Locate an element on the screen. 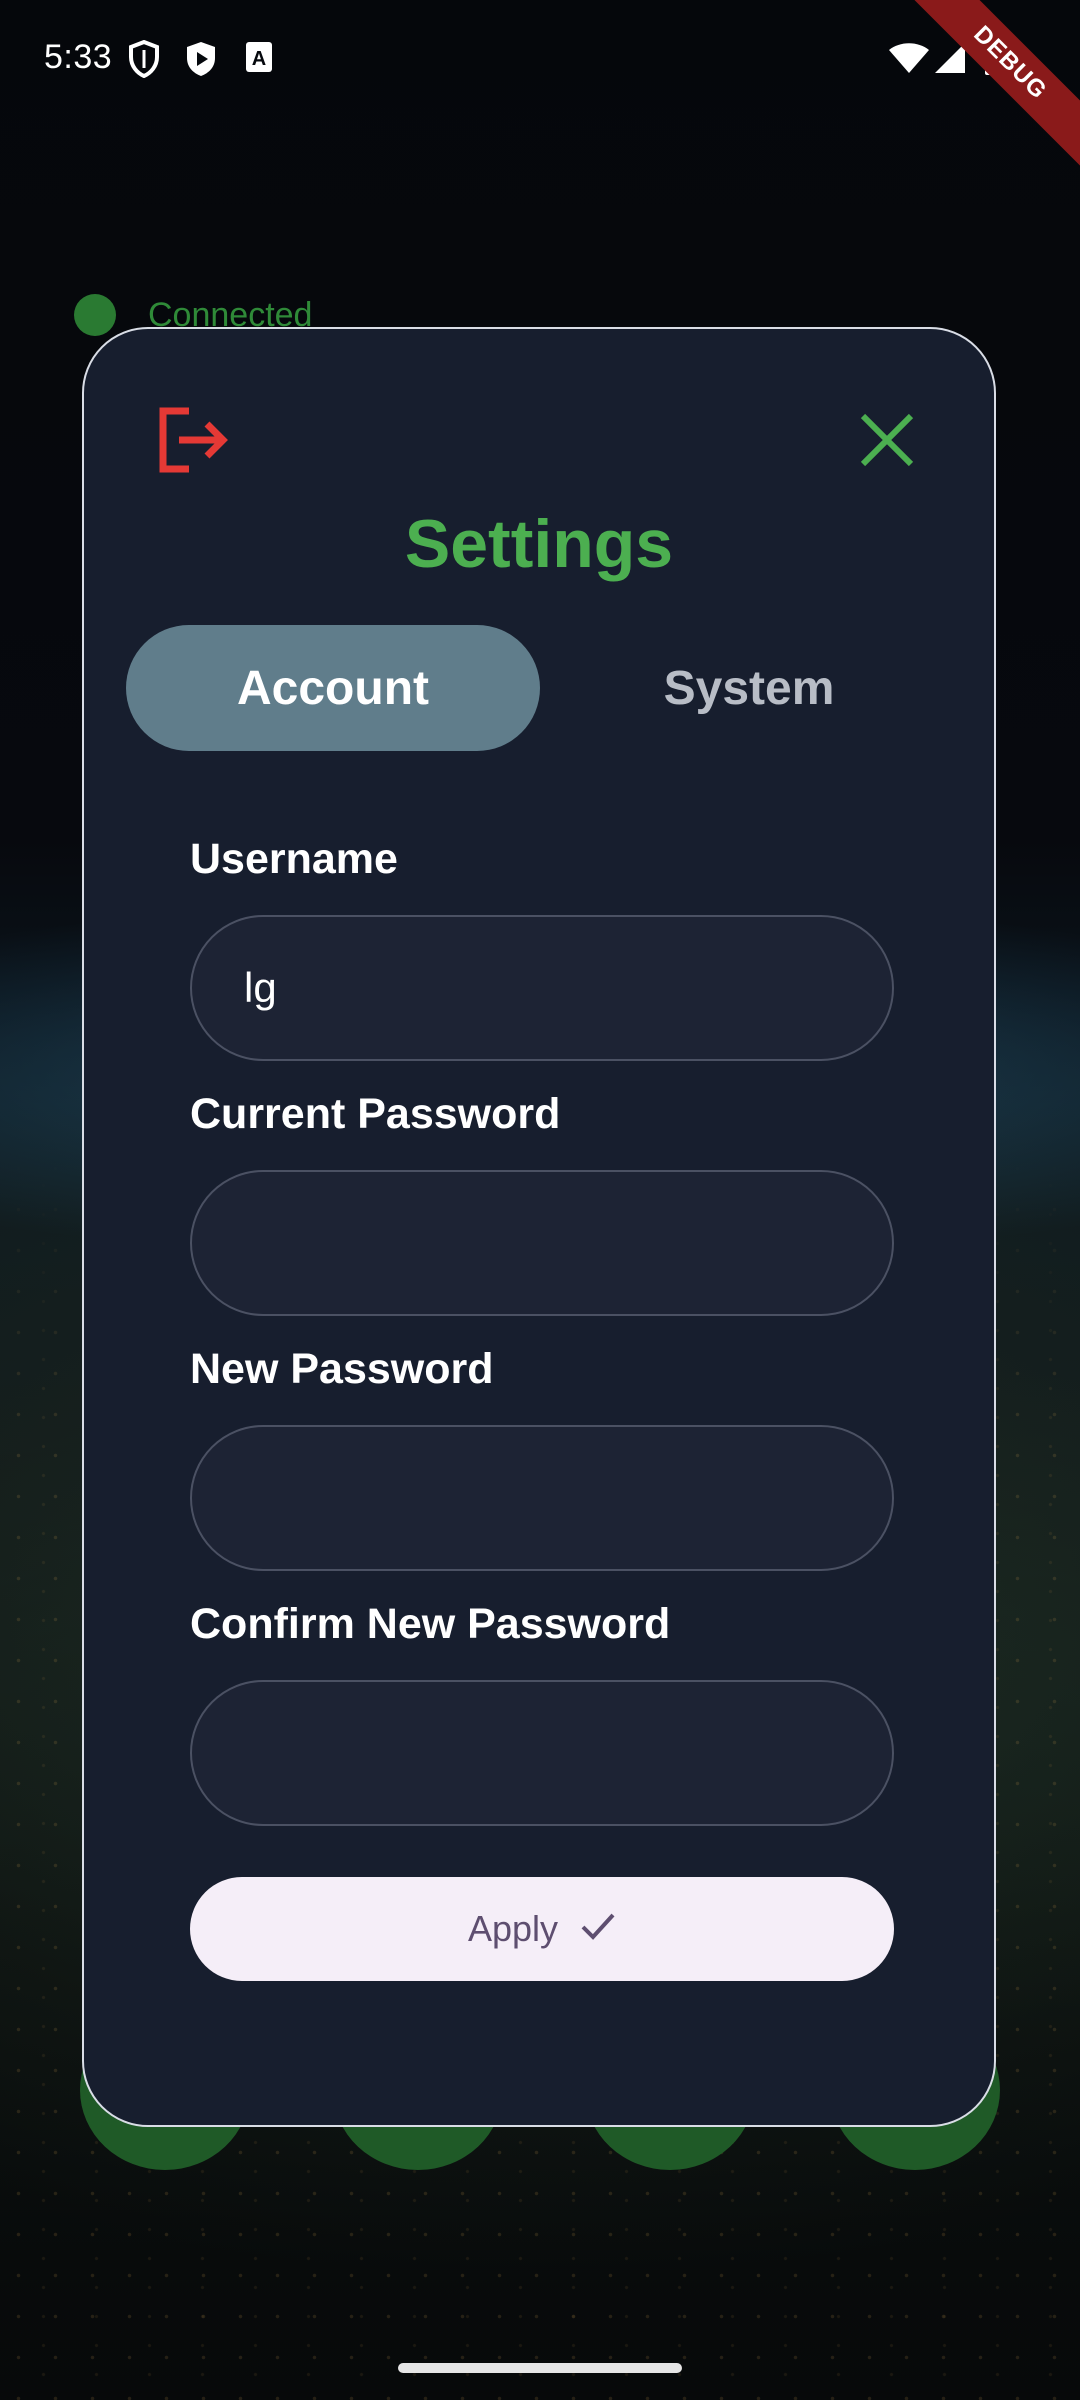 The image size is (1080, 2400). new-password-label: New Password is located at coordinates (342, 1369).